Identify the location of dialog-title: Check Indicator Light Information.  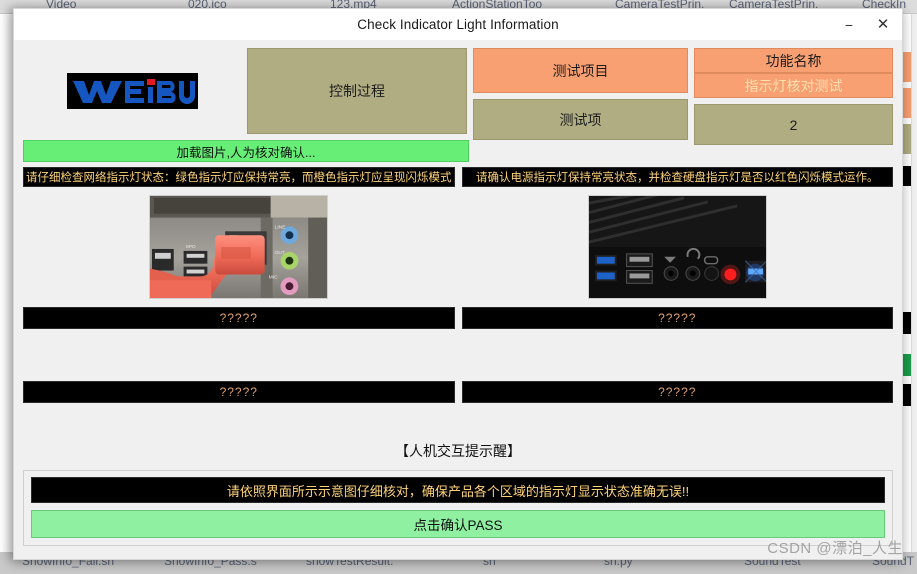
(458, 24).